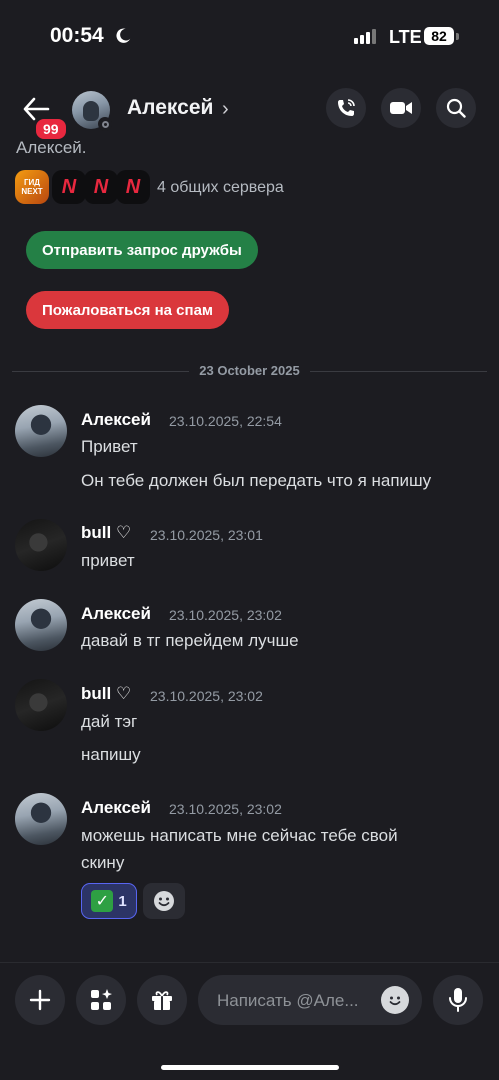  I want to click on gift-button, so click(162, 1000).